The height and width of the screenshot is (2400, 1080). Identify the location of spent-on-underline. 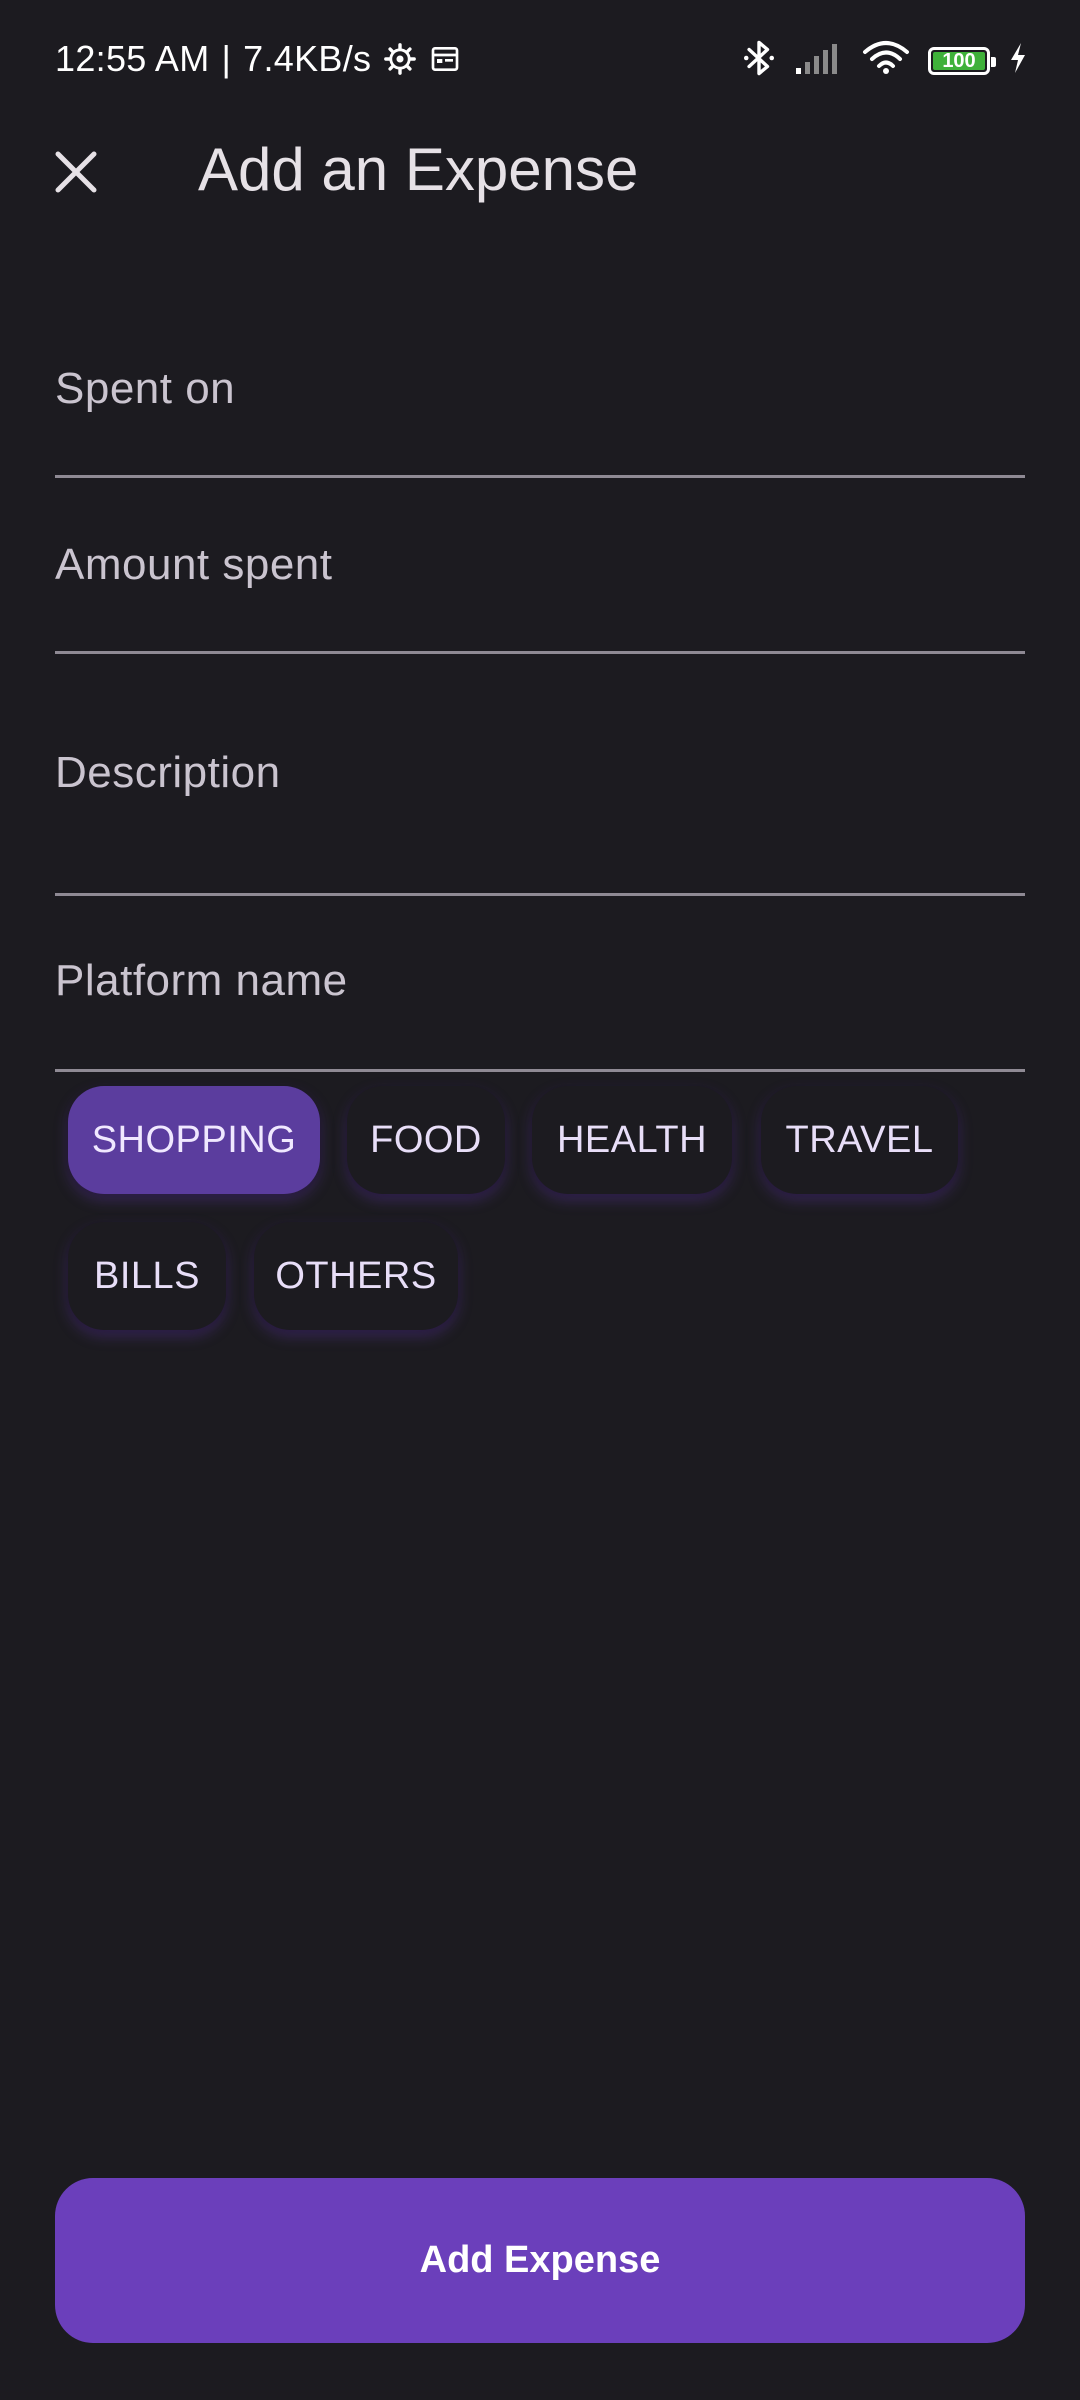
(540, 476).